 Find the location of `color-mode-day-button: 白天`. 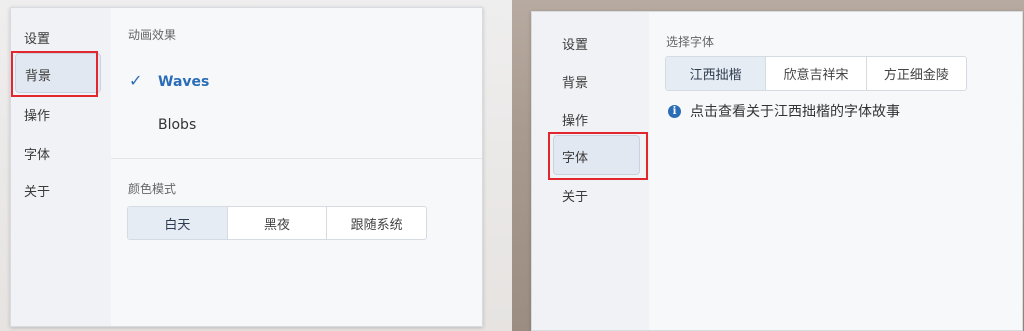

color-mode-day-button: 白天 is located at coordinates (177, 223).